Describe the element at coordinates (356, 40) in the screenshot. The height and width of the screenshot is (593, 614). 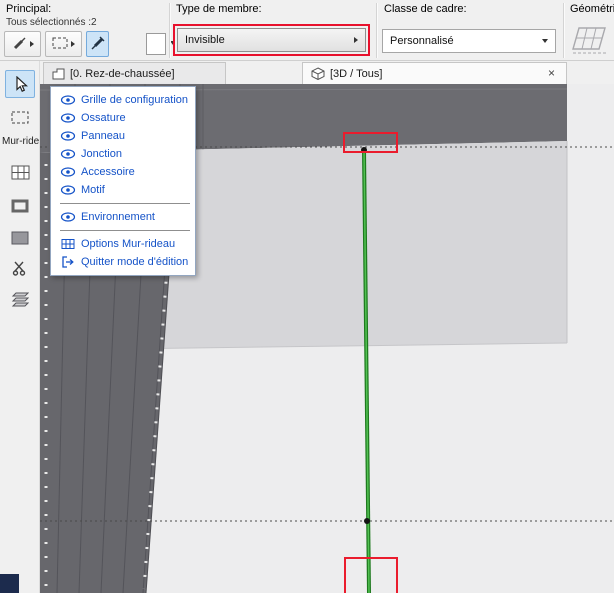
I see `member-type-flyout-arrow-icon` at that location.